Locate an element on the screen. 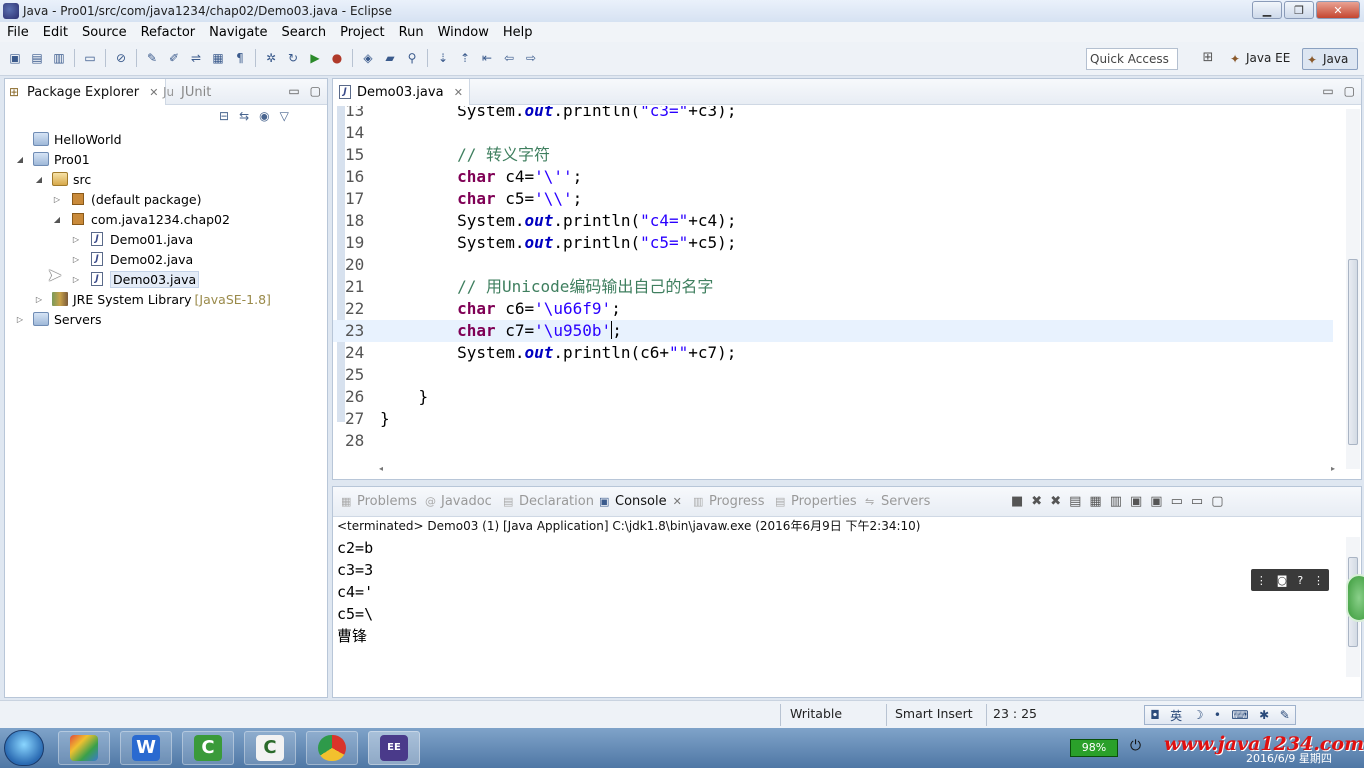 The height and width of the screenshot is (768, 1364). code-line: 21 // 用Unicode编码输出自己的名字 is located at coordinates (833, 287).